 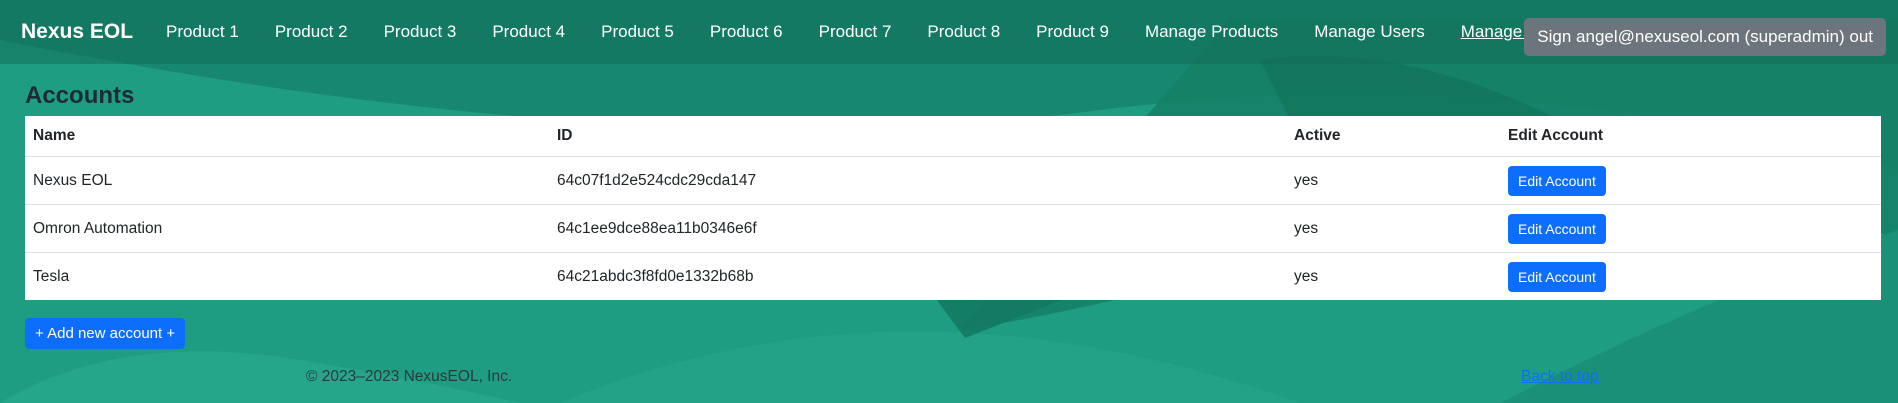 I want to click on table-header-row: Name ID Active Edit Account, so click(x=953, y=136).